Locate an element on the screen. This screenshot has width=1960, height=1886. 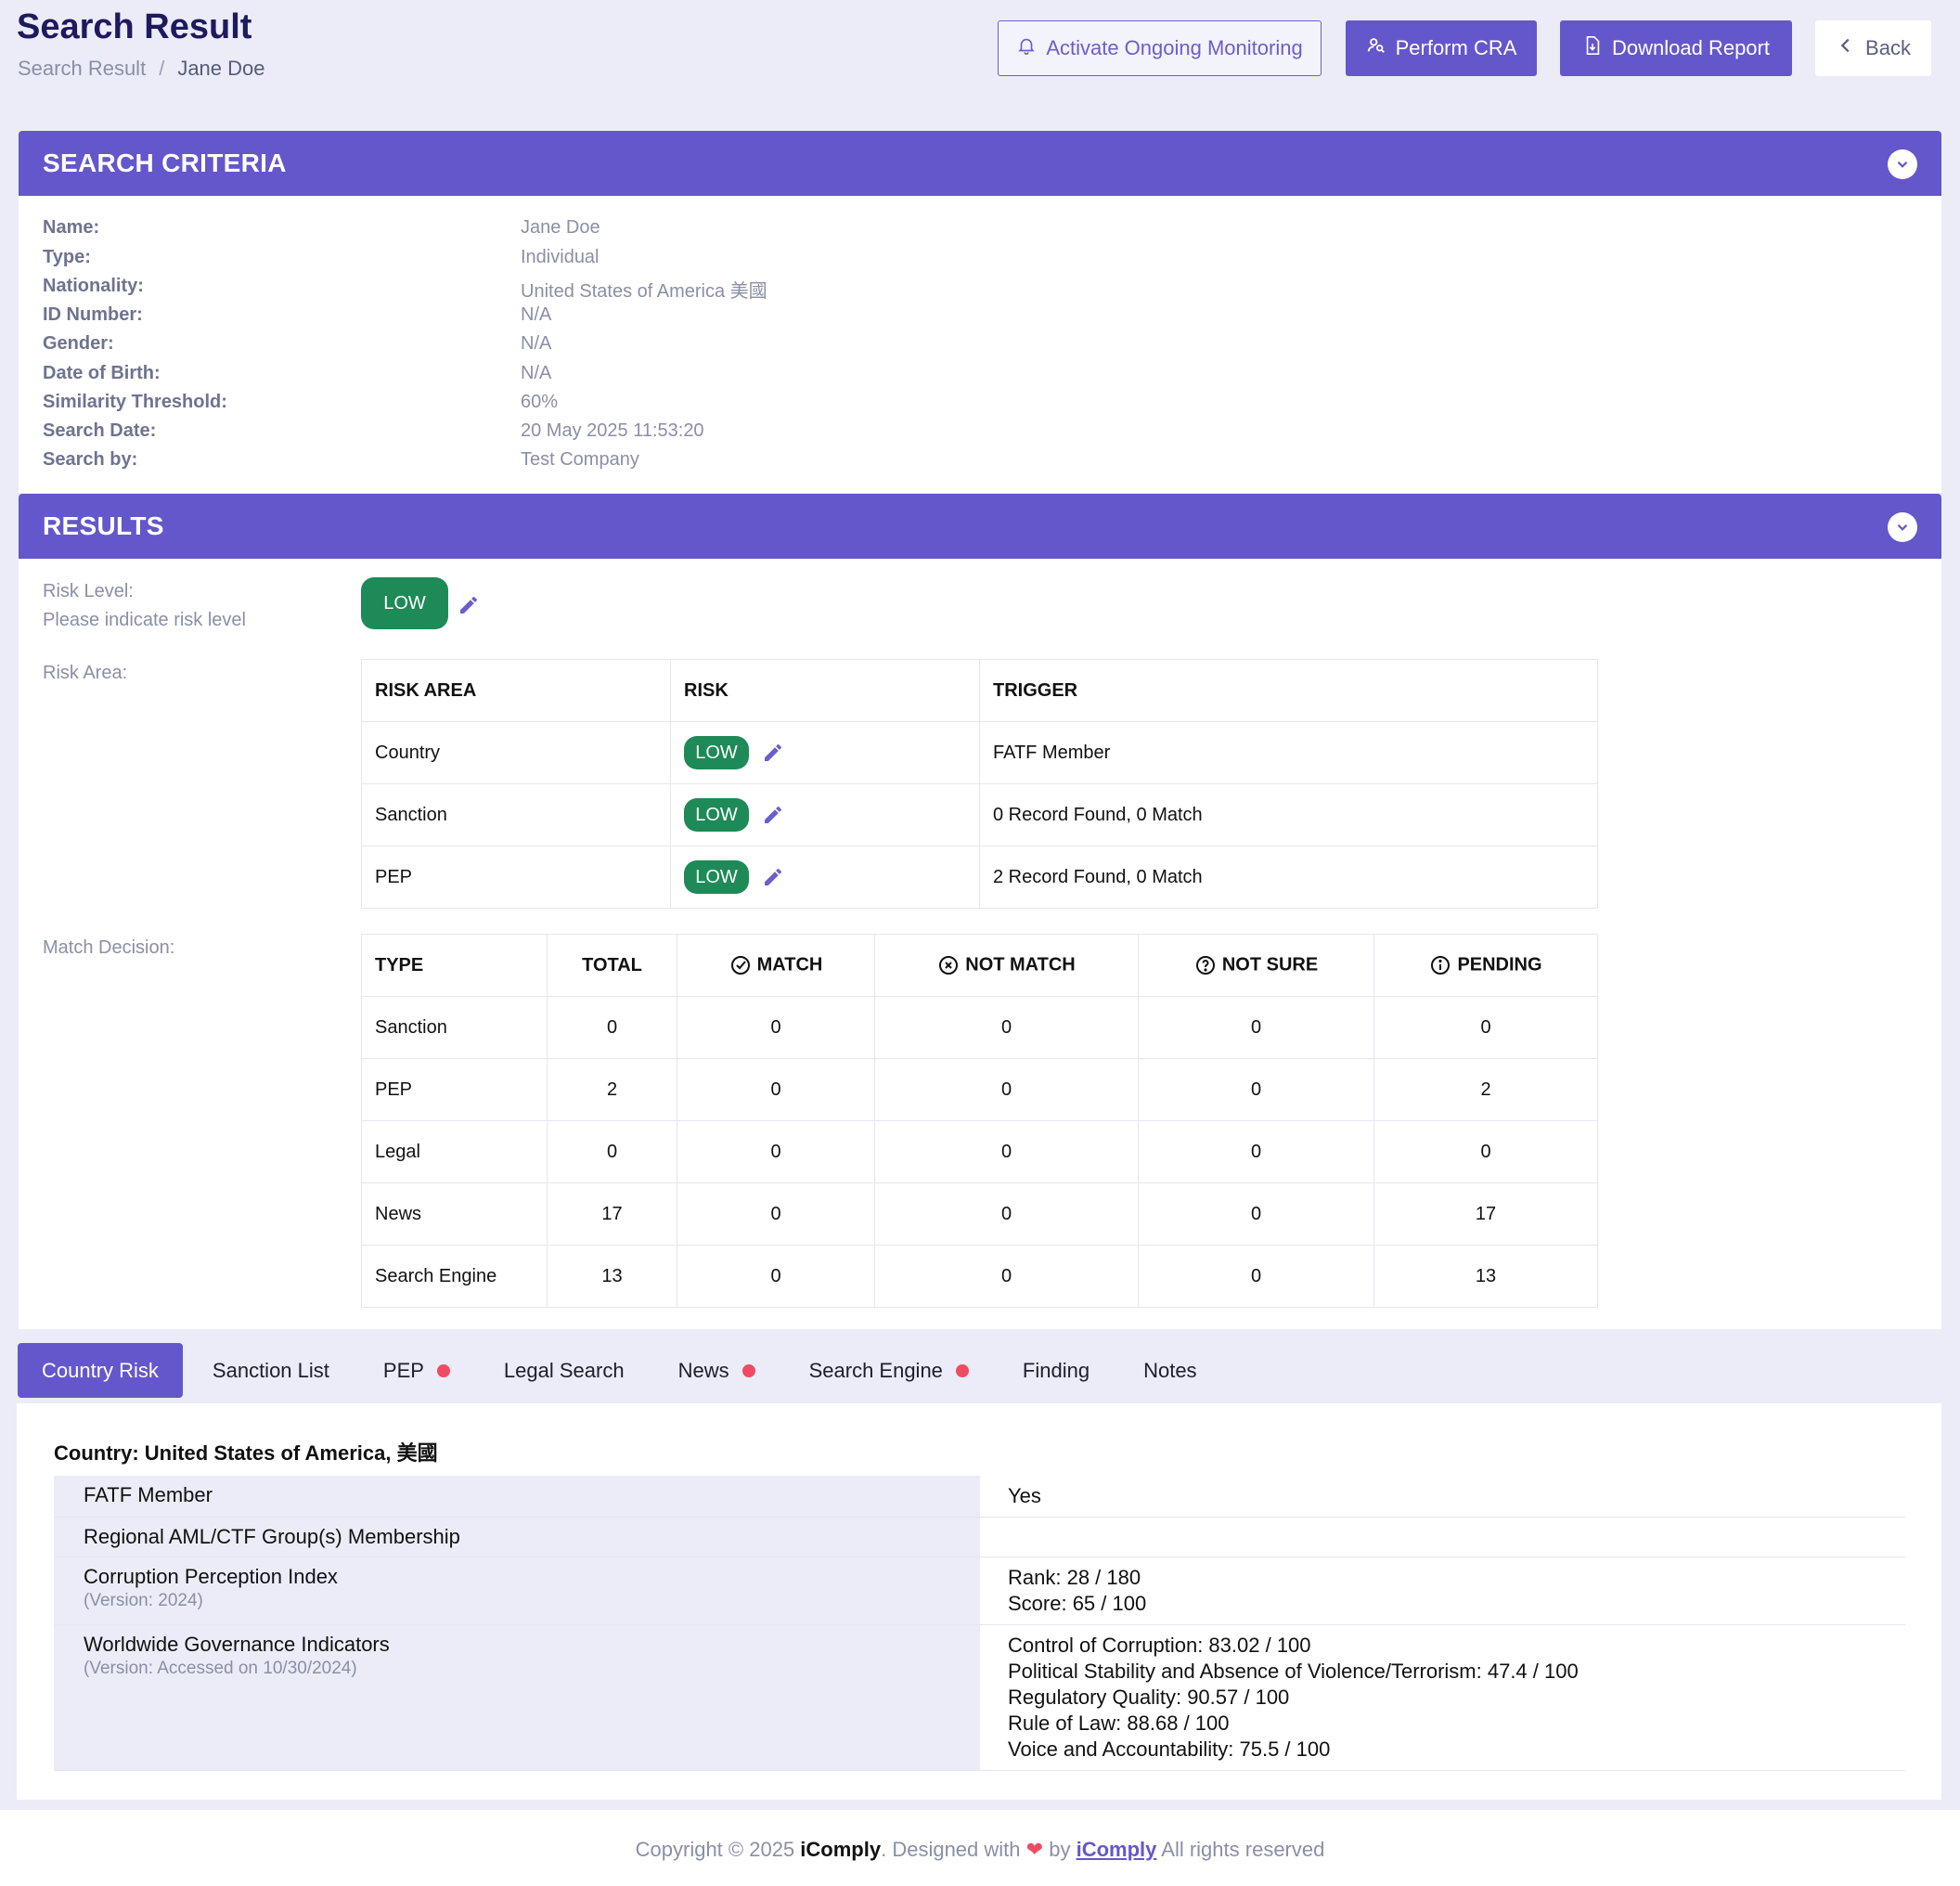
country-value: Yes is located at coordinates (1442, 1497).